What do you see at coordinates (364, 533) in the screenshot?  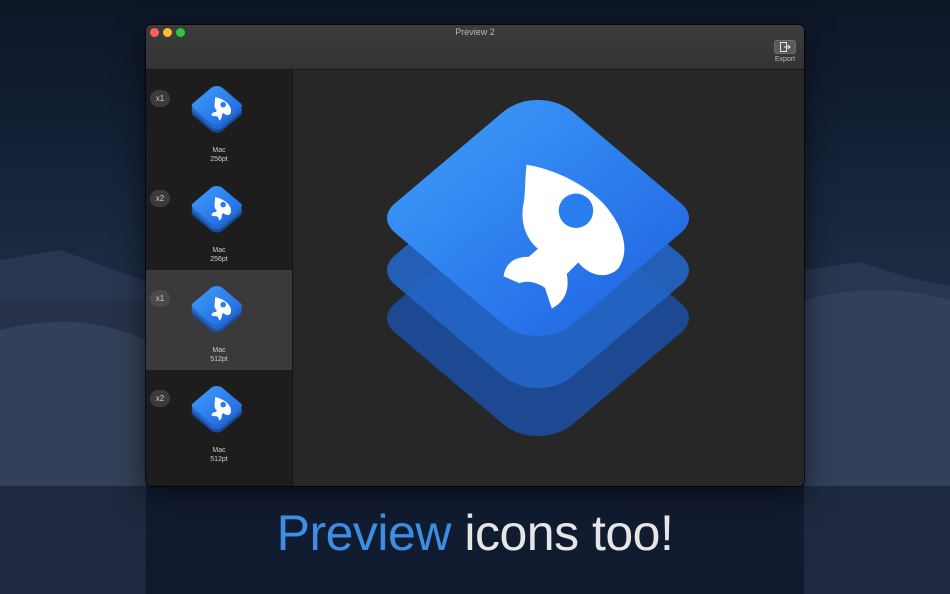 I see `caption-highlight: Preview` at bounding box center [364, 533].